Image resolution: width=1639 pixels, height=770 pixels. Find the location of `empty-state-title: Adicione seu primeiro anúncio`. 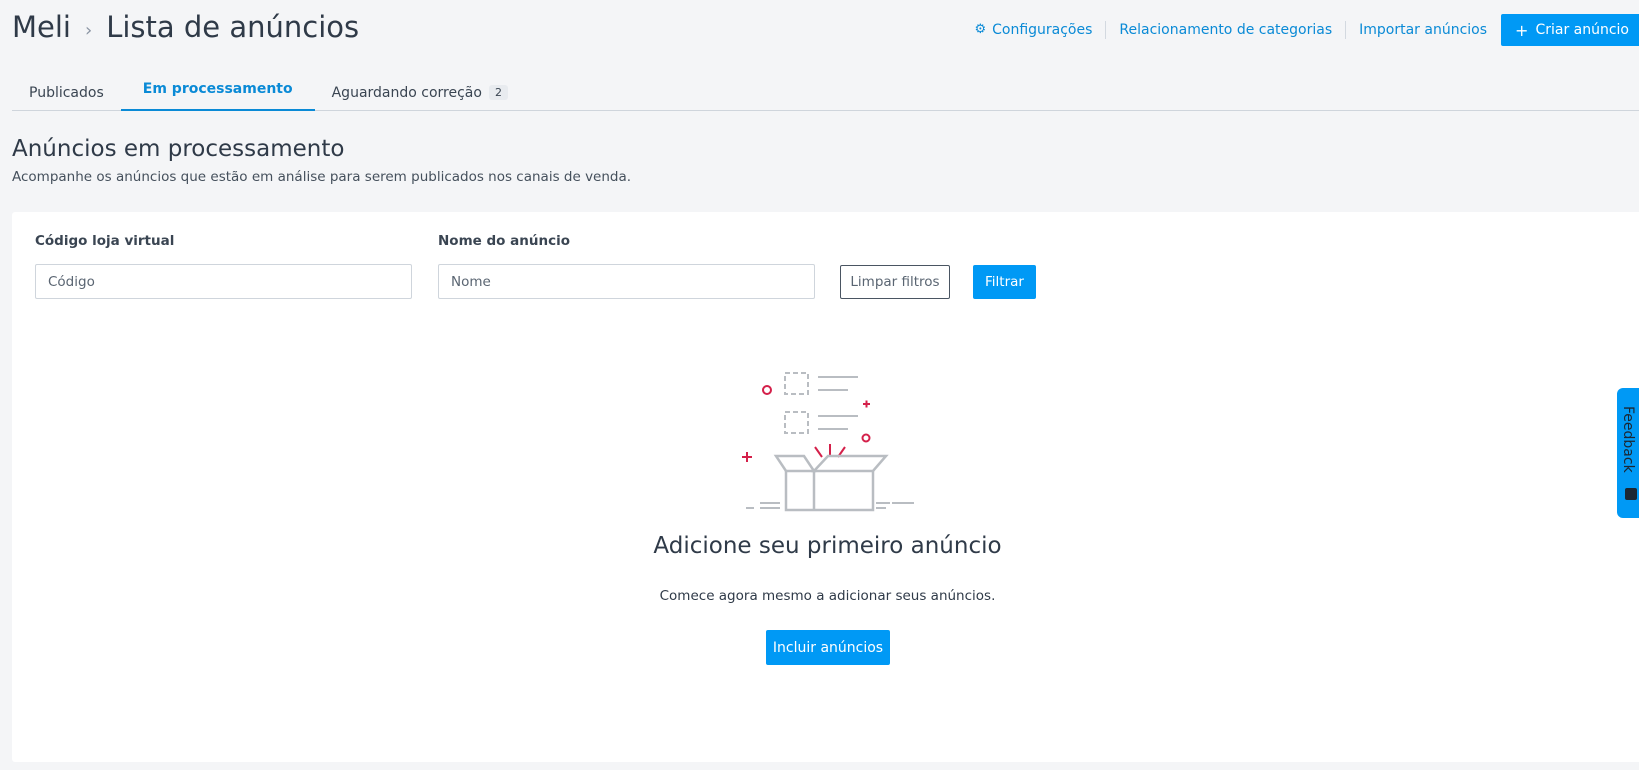

empty-state-title: Adicione seu primeiro anúncio is located at coordinates (827, 546).